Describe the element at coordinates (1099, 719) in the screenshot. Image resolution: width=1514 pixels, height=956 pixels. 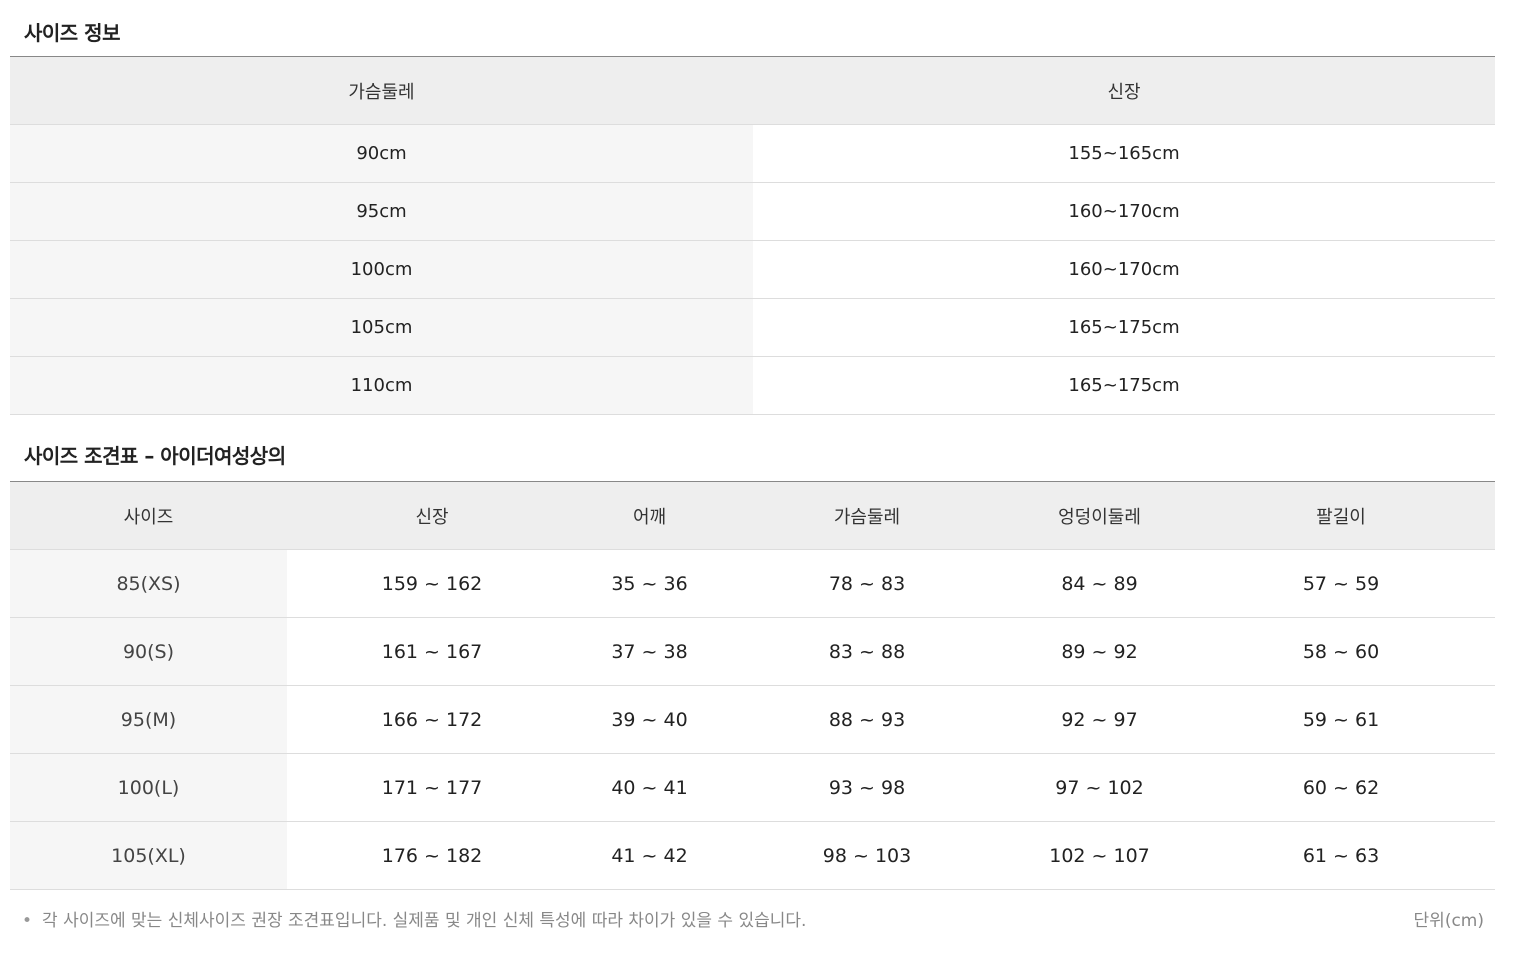
I see `cell-hip: 92 ~ 97` at that location.